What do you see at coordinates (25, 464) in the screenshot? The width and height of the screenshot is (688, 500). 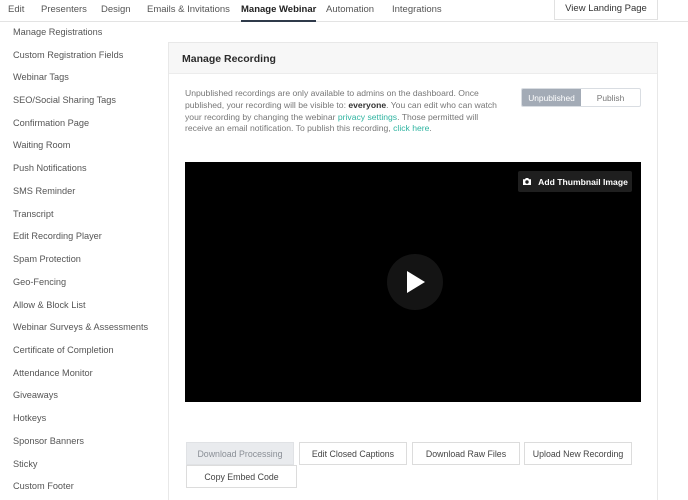 I see `sidebar-item-sticky: Sticky` at bounding box center [25, 464].